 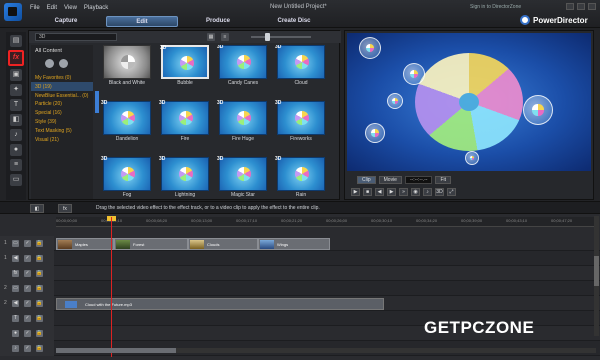 I want to click on menu-edit: Edit, so click(x=52, y=8).